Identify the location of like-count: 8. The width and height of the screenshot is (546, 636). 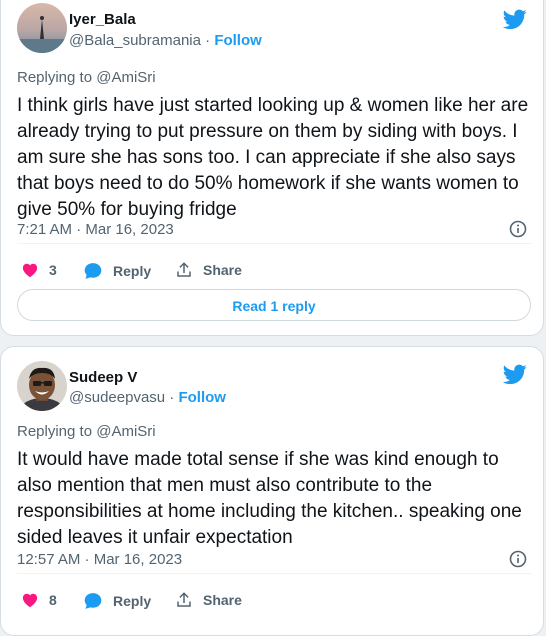
(53, 600).